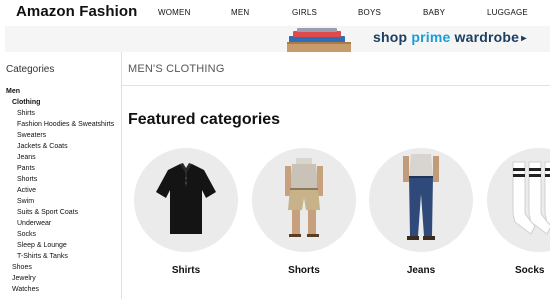 The width and height of the screenshot is (550, 299). What do you see at coordinates (421, 197) in the screenshot?
I see `jeans-icon` at bounding box center [421, 197].